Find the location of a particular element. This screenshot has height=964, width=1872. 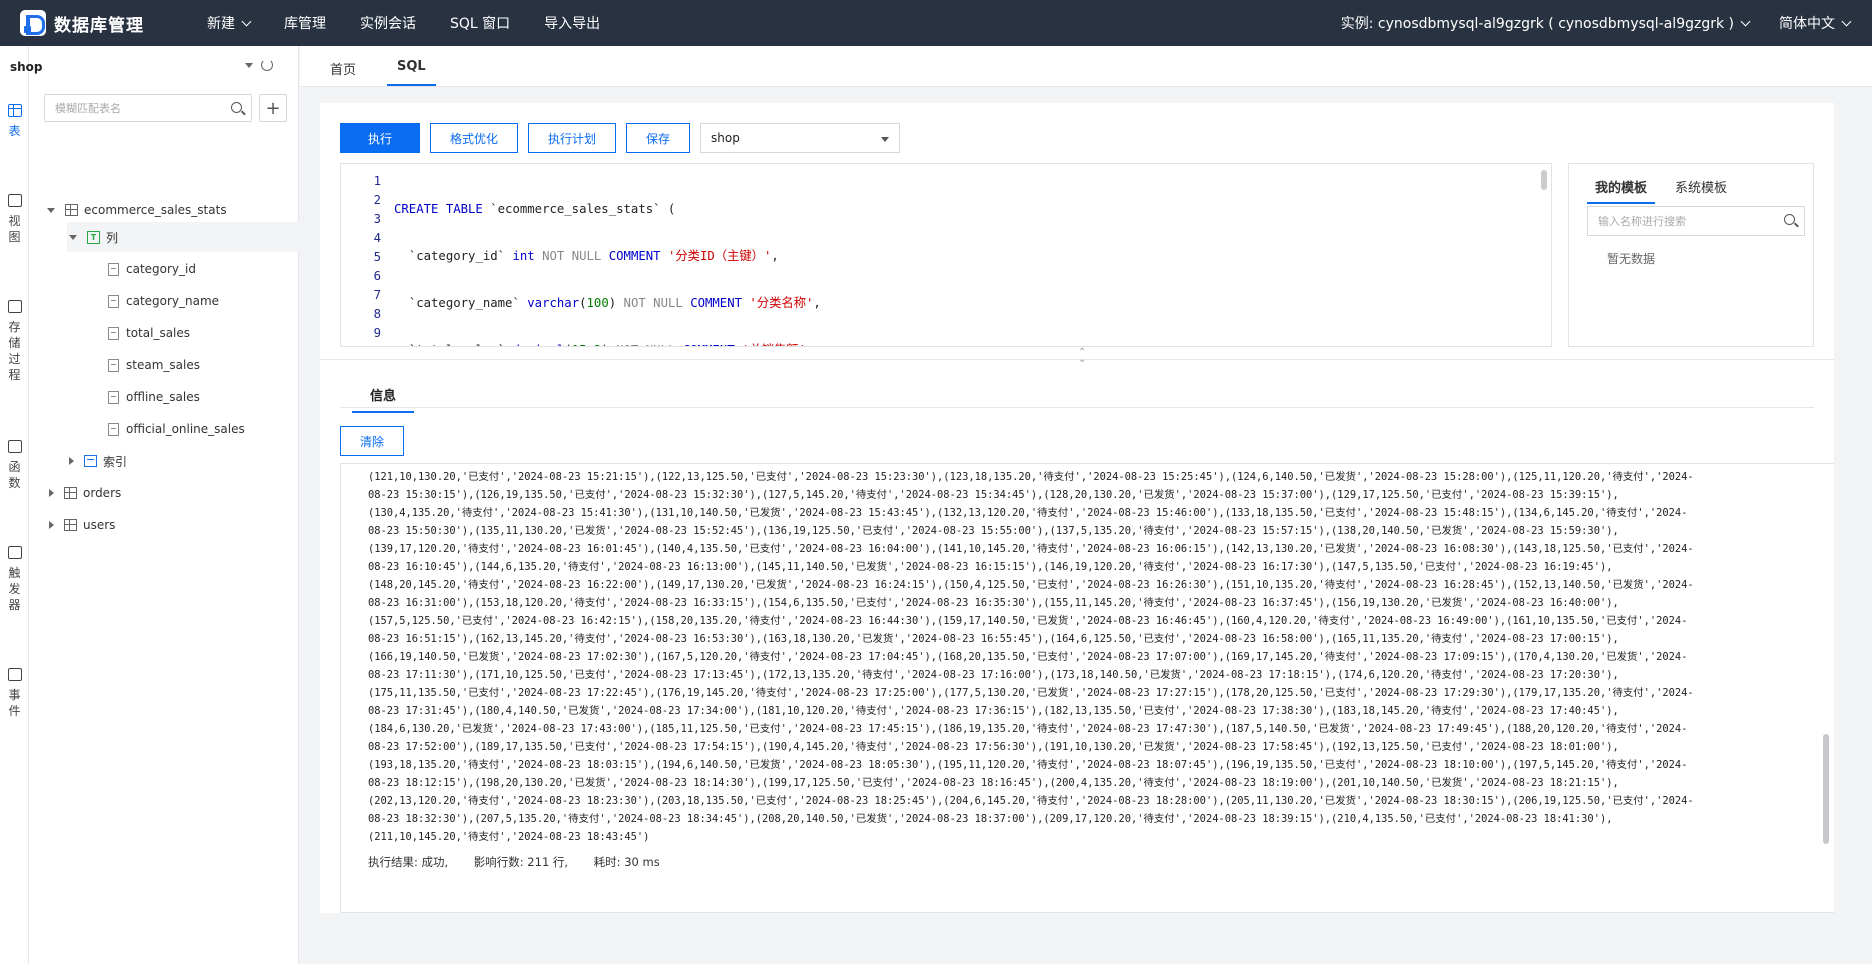

rail-functions: 函数 is located at coordinates (14, 465).